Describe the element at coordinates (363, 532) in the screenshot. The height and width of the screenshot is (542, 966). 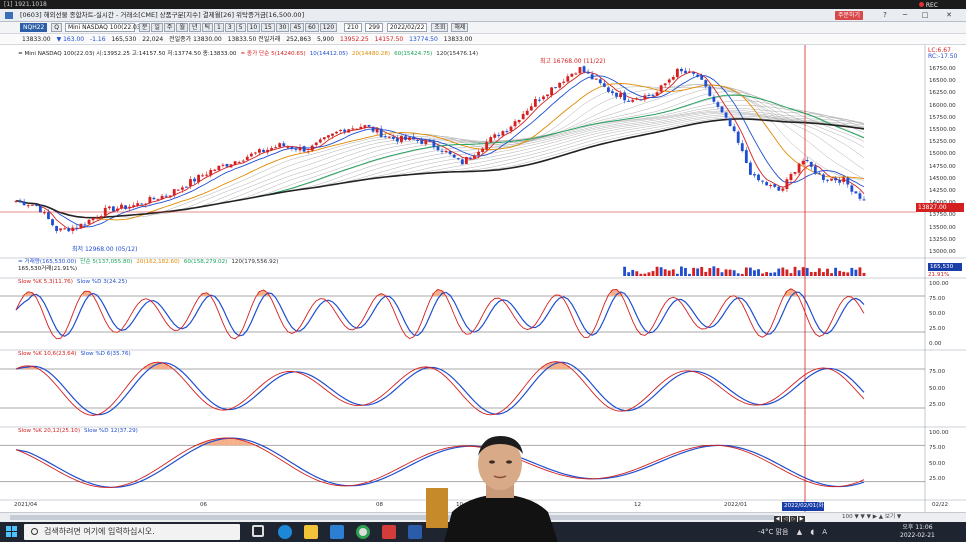
I see `chrome-icon` at that location.